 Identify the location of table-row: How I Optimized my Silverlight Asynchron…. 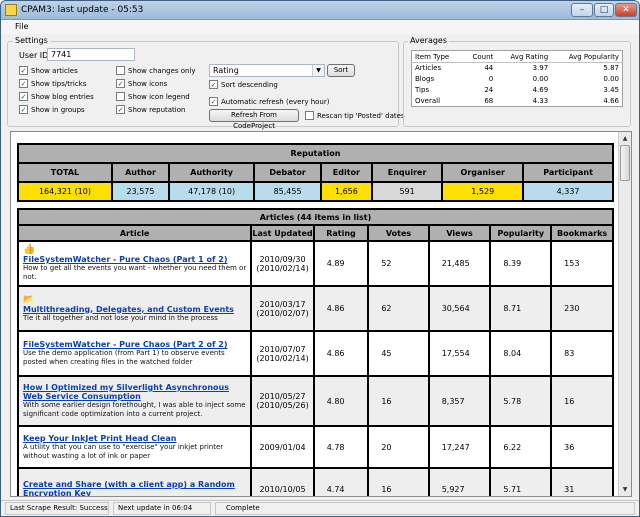
(315, 401).